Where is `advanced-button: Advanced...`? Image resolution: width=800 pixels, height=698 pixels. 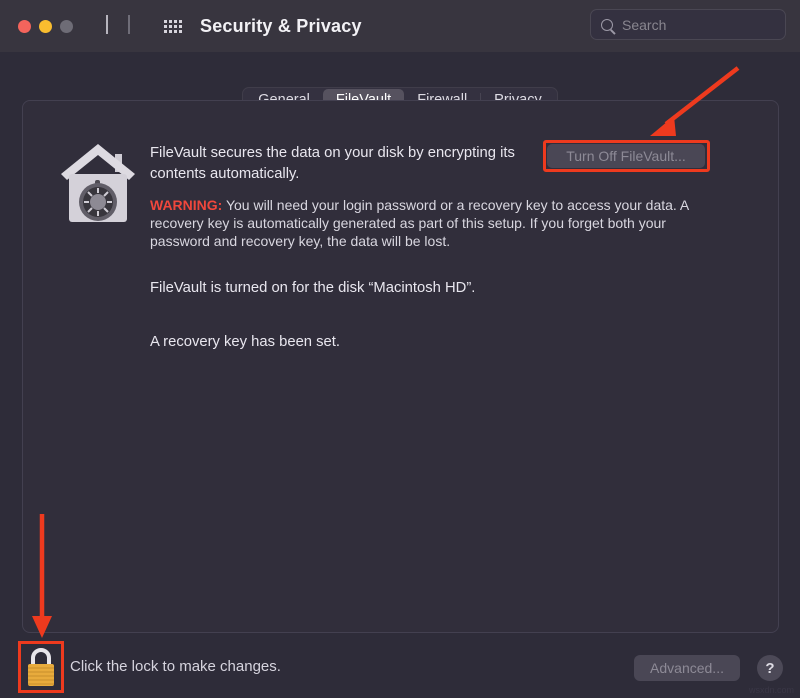
advanced-button: Advanced... is located at coordinates (687, 668).